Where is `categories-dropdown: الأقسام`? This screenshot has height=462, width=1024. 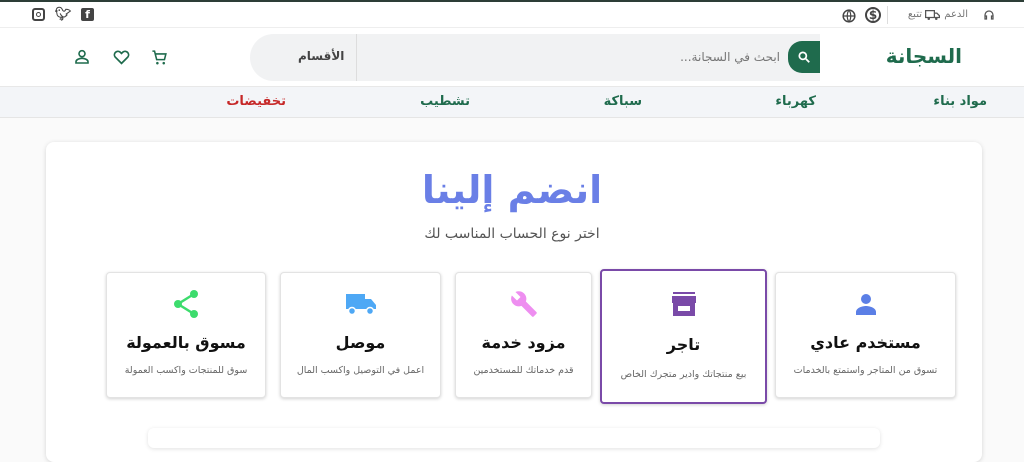
categories-dropdown: الأقسام is located at coordinates (321, 56).